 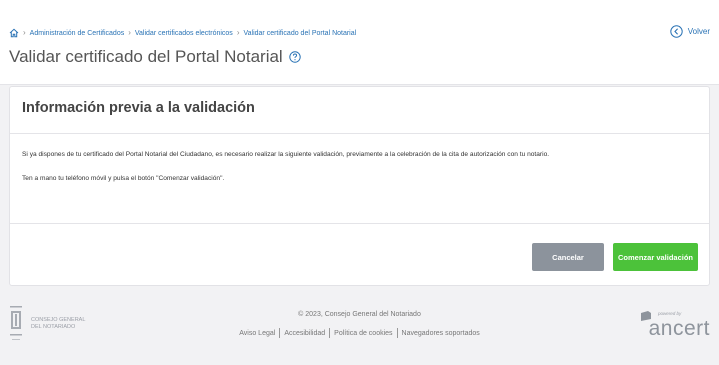 What do you see at coordinates (77, 33) in the screenshot?
I see `breadcrumb-link-administracion: Administración de Certificados` at bounding box center [77, 33].